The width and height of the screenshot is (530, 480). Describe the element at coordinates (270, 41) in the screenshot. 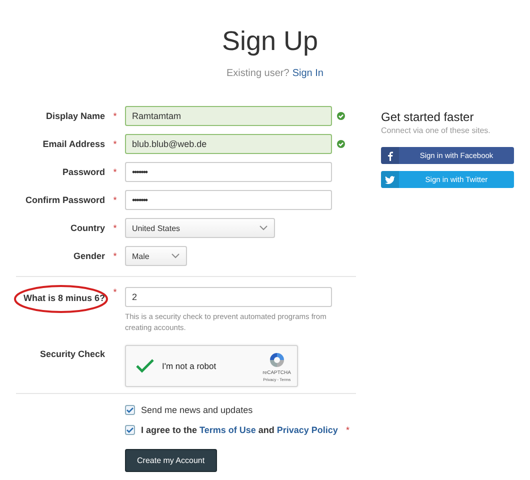

I see `page-title: Sign Up` at that location.